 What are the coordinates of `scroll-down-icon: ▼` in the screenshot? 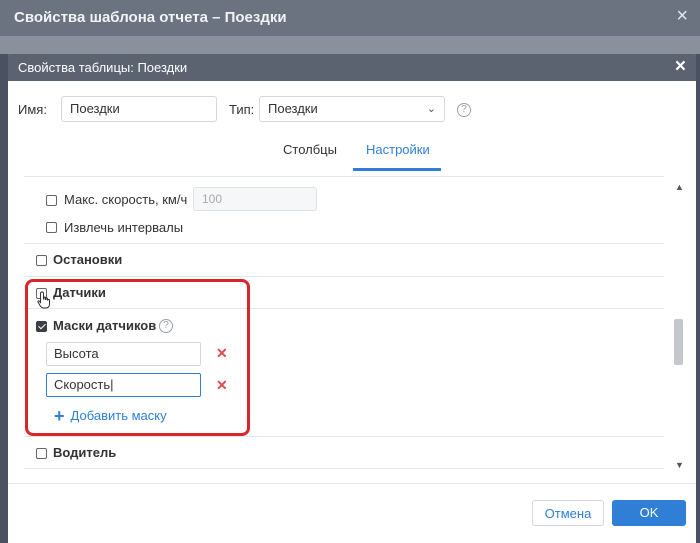 It's located at (679, 465).